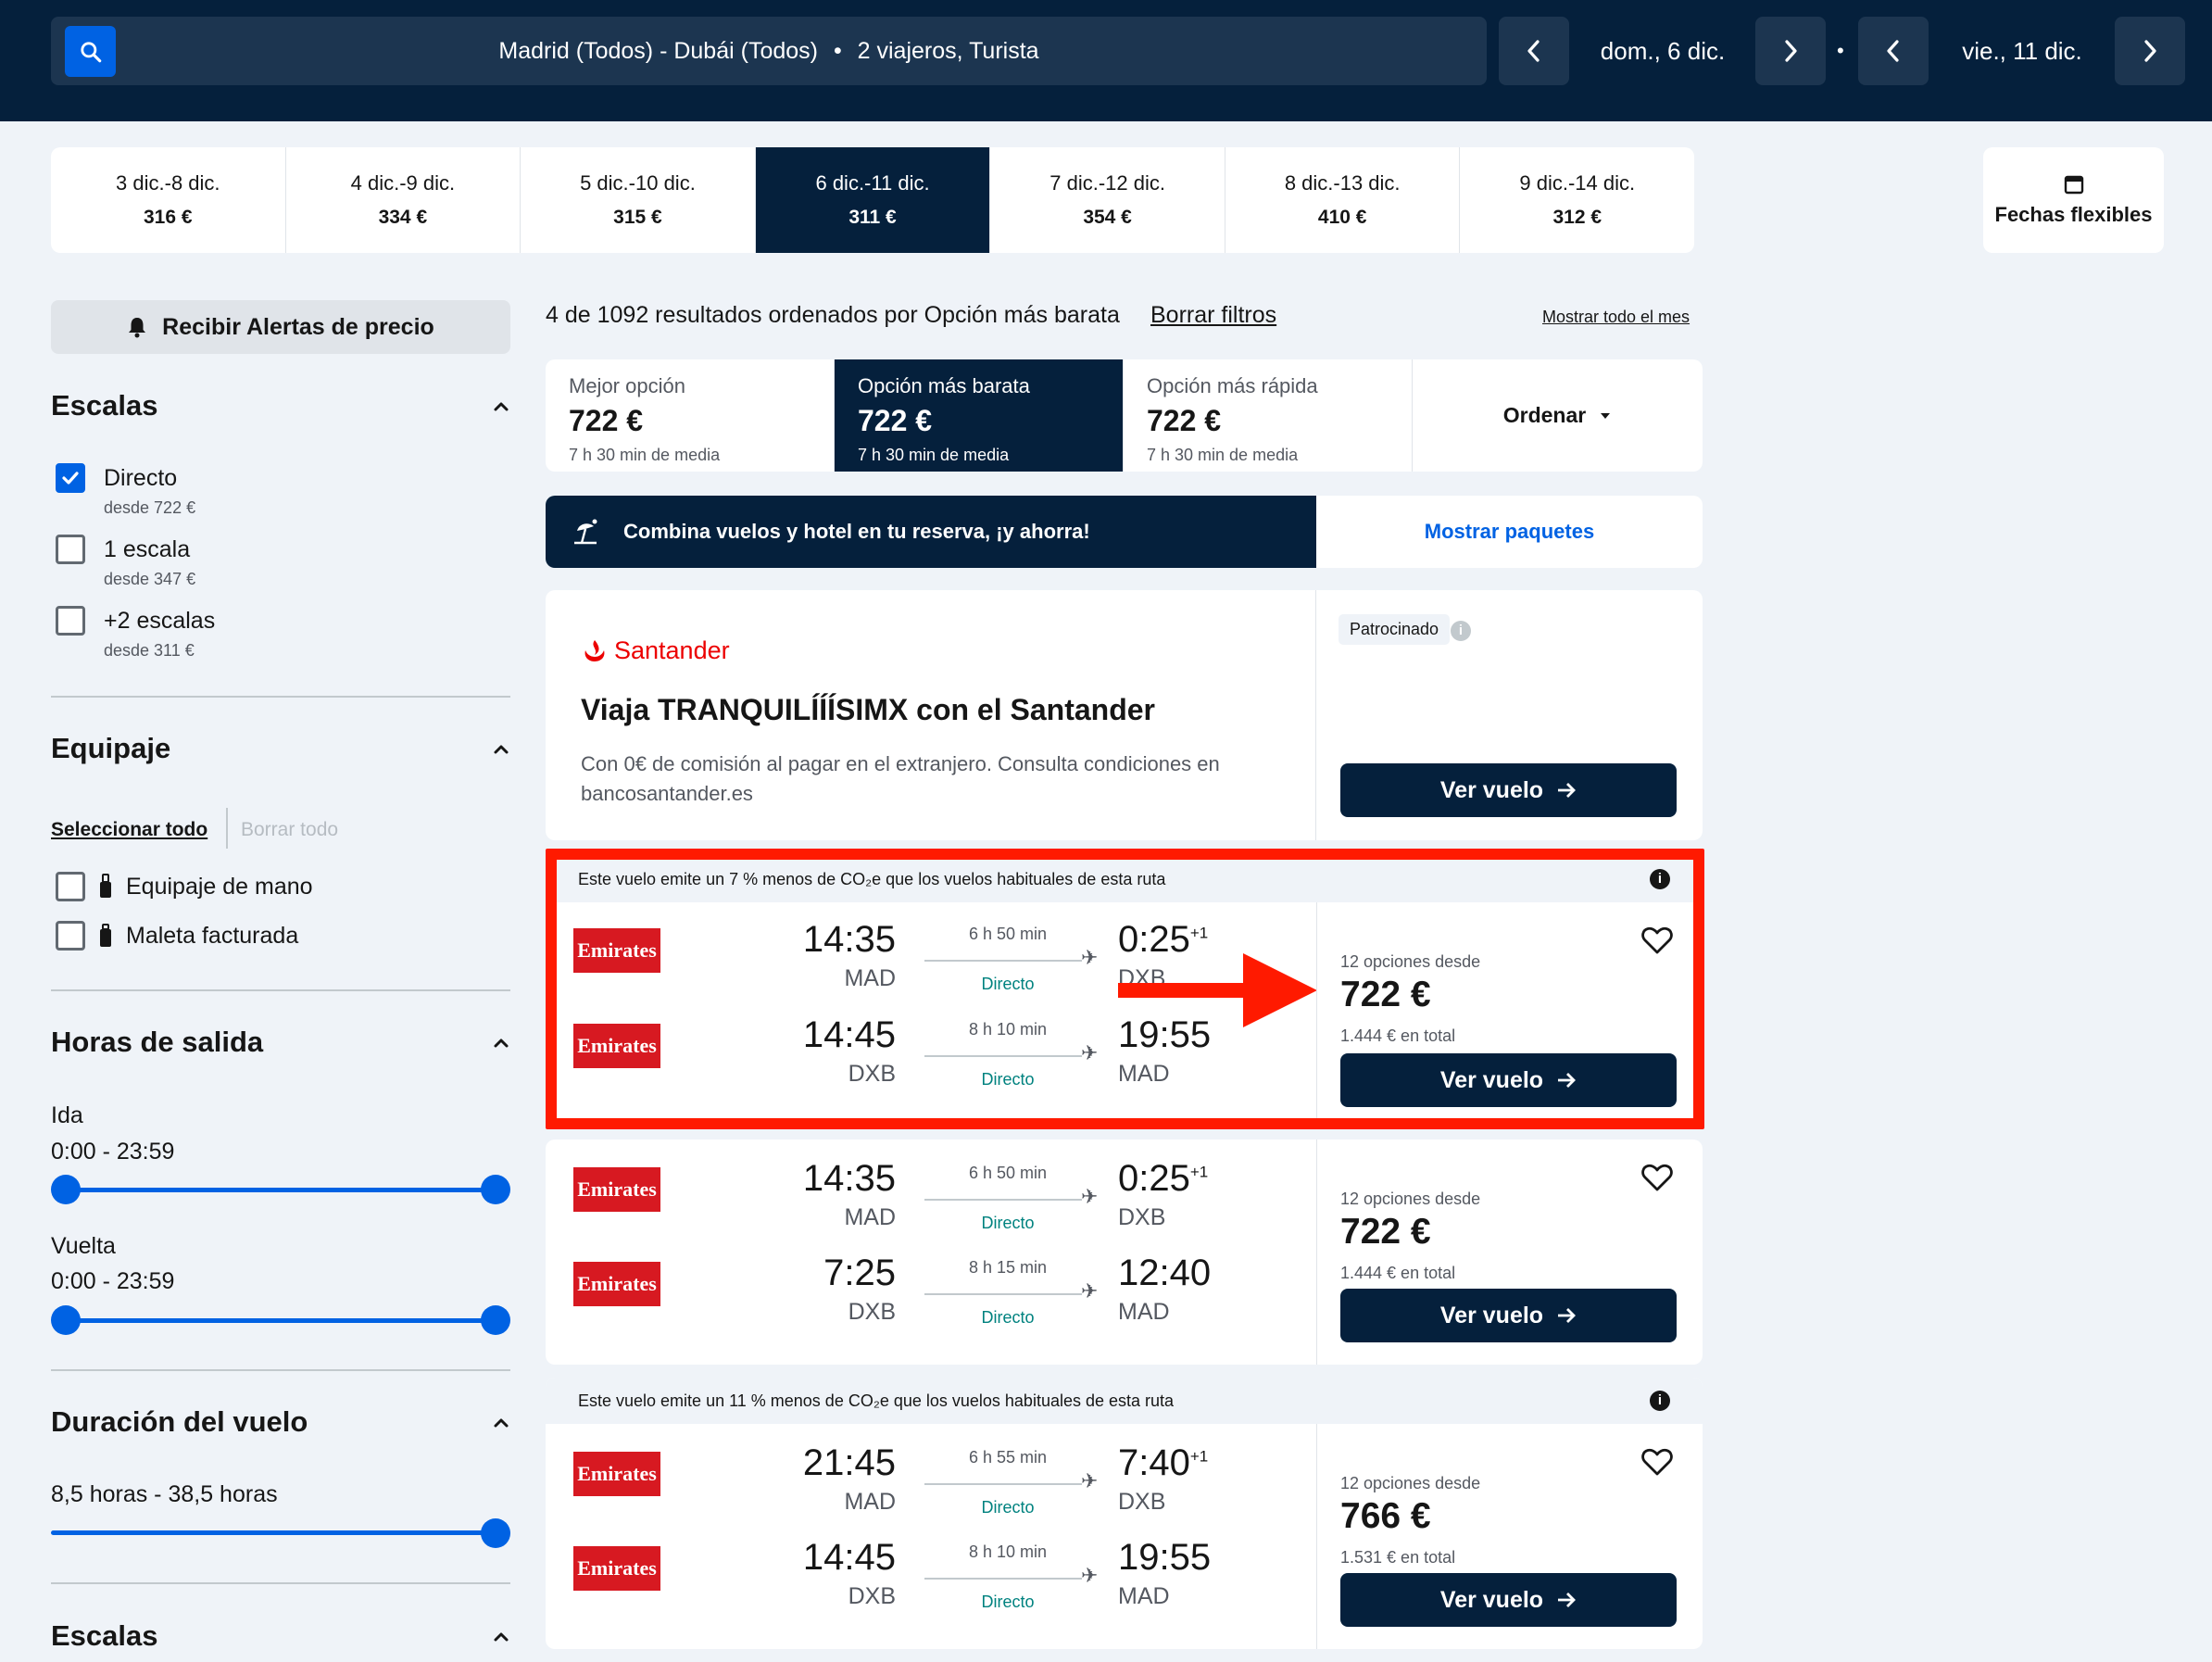 Image resolution: width=2212 pixels, height=1662 pixels. What do you see at coordinates (165, 1494) in the screenshot?
I see `duration-range: 8,5 horas - 38,5 horas` at bounding box center [165, 1494].